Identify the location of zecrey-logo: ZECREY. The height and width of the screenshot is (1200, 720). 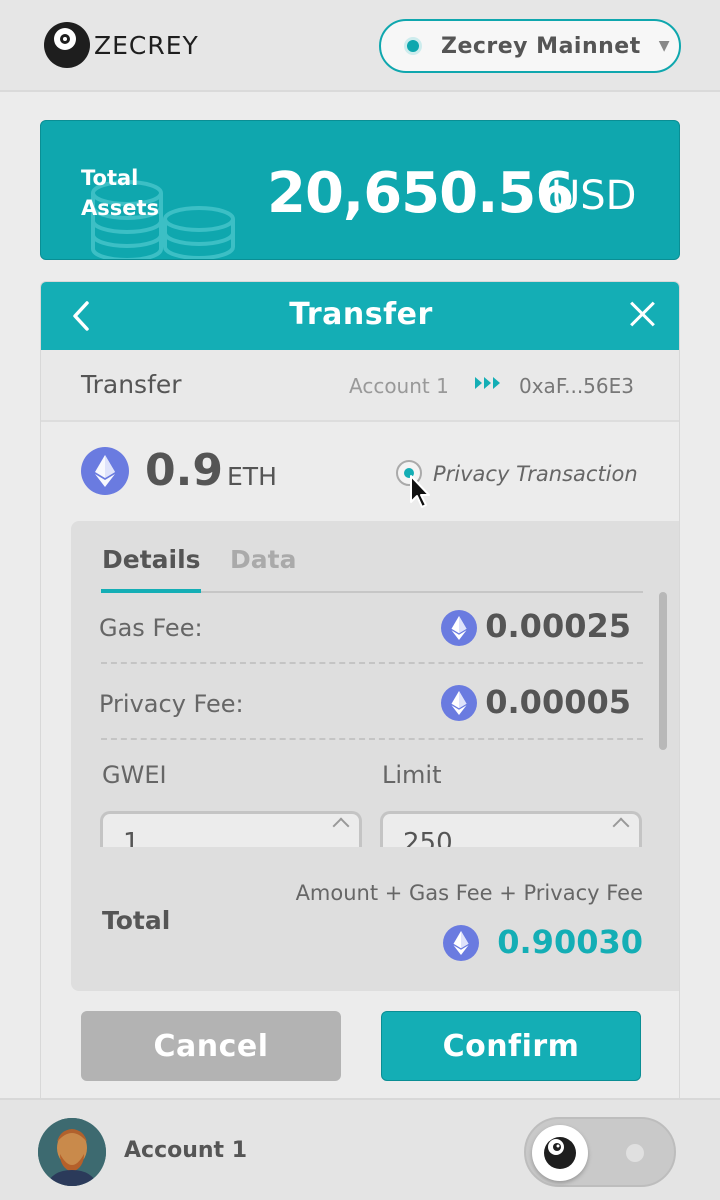
(121, 45).